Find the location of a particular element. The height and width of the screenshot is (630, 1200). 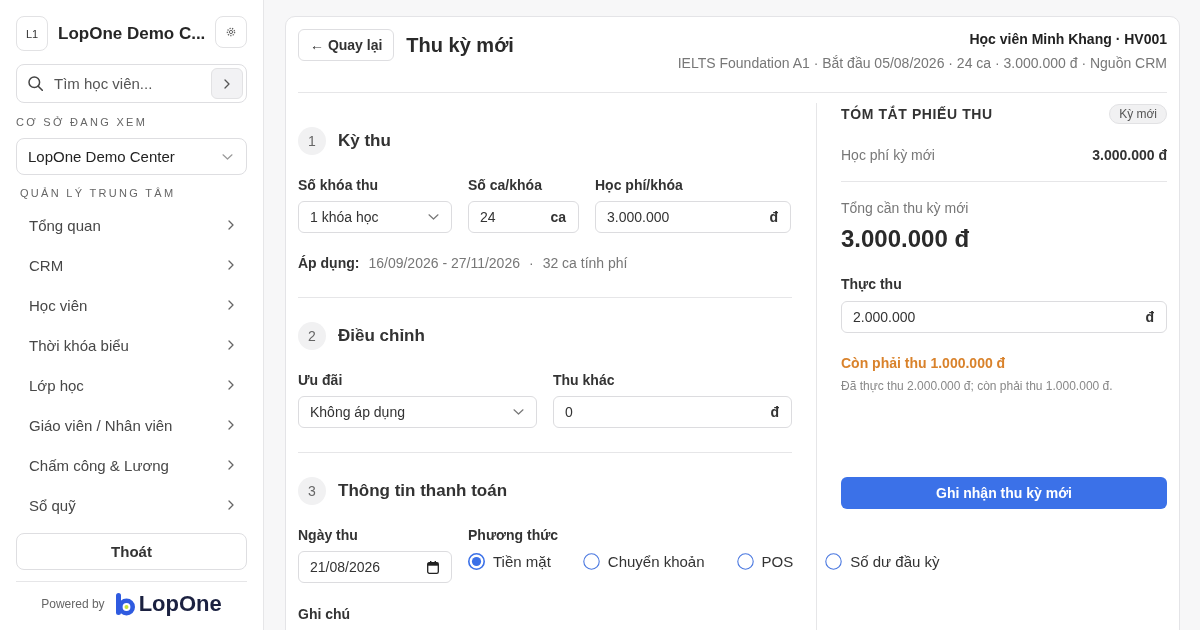

calendar-icon is located at coordinates (433, 567).